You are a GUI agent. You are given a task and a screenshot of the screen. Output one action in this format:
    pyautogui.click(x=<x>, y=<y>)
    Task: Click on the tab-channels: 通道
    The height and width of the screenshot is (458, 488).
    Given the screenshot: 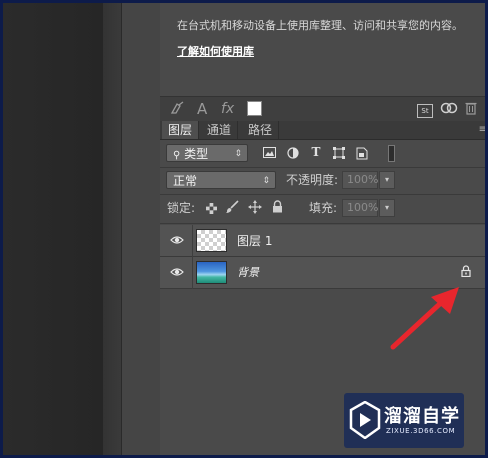 What is the action you would take?
    pyautogui.click(x=220, y=130)
    